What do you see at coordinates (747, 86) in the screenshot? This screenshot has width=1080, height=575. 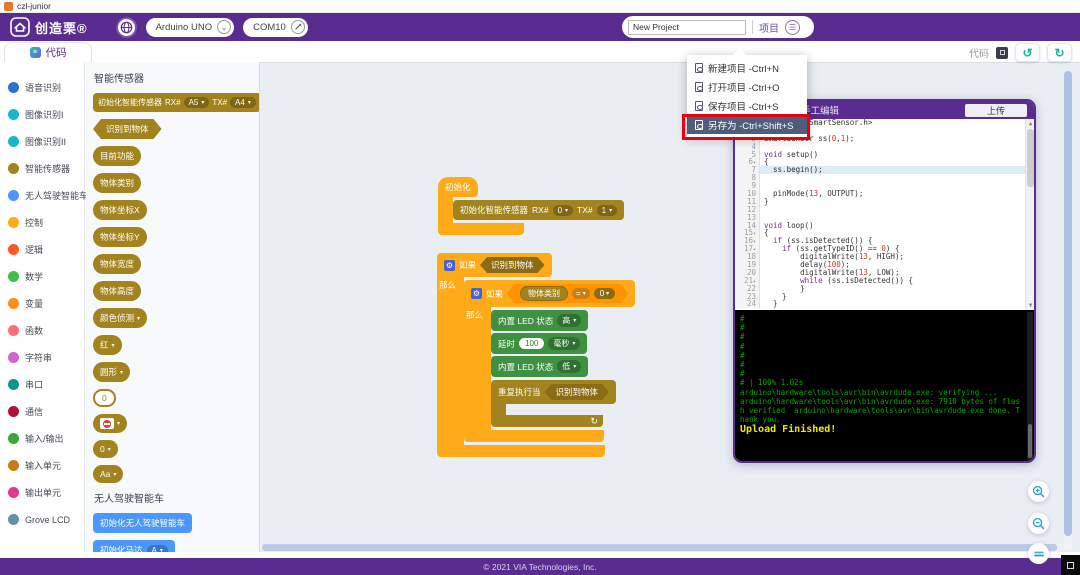 I see `menu-item: 打开项目 -Ctrl+O` at bounding box center [747, 86].